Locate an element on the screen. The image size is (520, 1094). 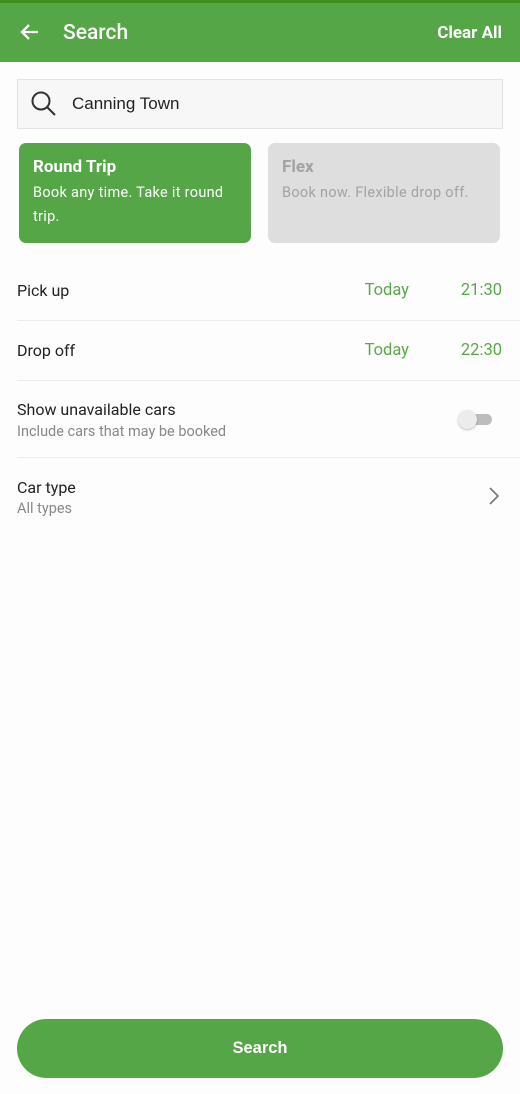
search-field is located at coordinates (260, 104).